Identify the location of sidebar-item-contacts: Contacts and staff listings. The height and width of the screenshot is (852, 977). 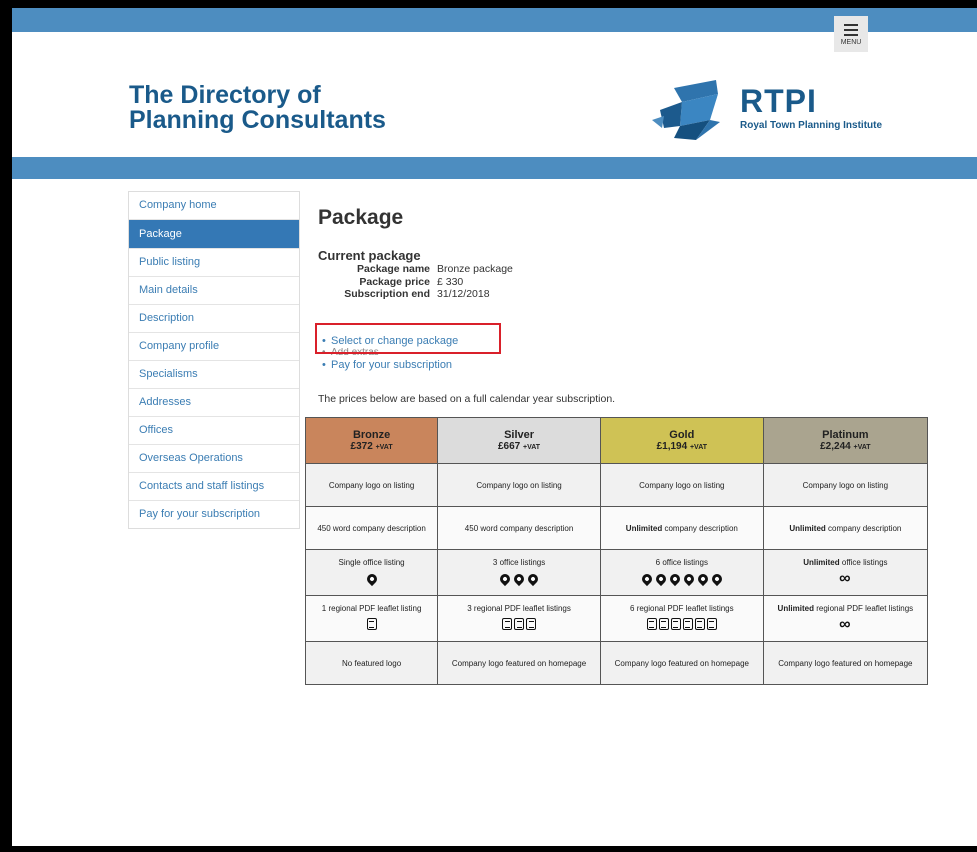
(214, 487).